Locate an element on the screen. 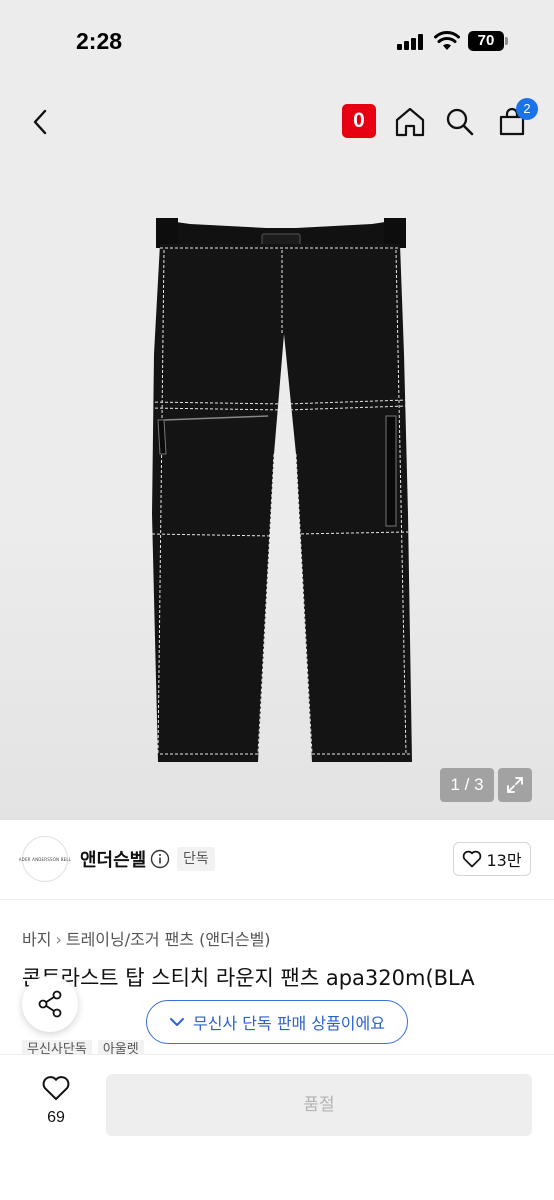  share-button is located at coordinates (50, 1004).